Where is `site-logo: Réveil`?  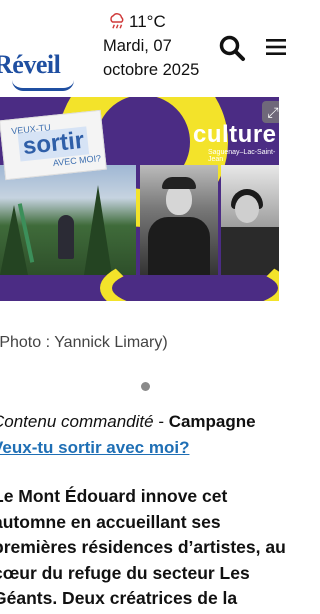
site-logo: Réveil is located at coordinates (37, 70).